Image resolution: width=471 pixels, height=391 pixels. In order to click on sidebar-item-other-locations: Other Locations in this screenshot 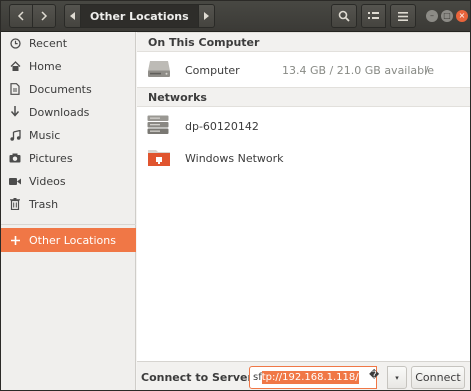, I will do `click(68, 240)`.